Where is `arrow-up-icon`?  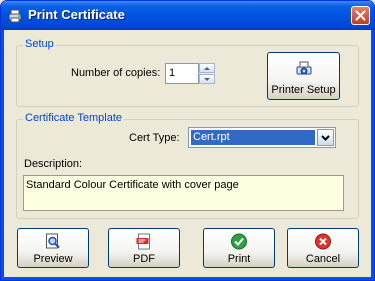
arrow-up-icon is located at coordinates (207, 68).